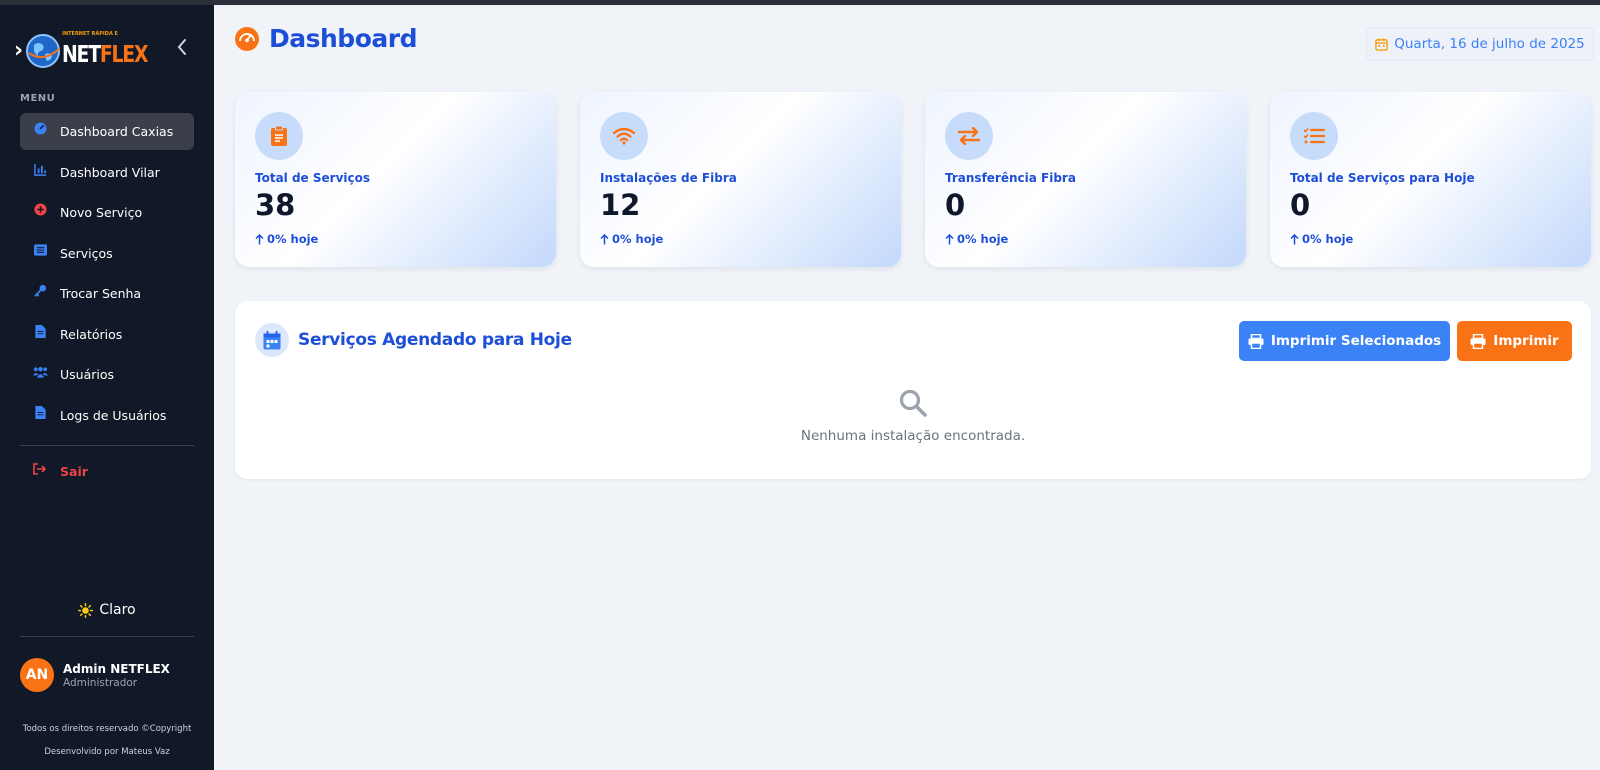 Image resolution: width=1600 pixels, height=770 pixels. What do you see at coordinates (1526, 341) in the screenshot?
I see `print-label: Imprimir` at bounding box center [1526, 341].